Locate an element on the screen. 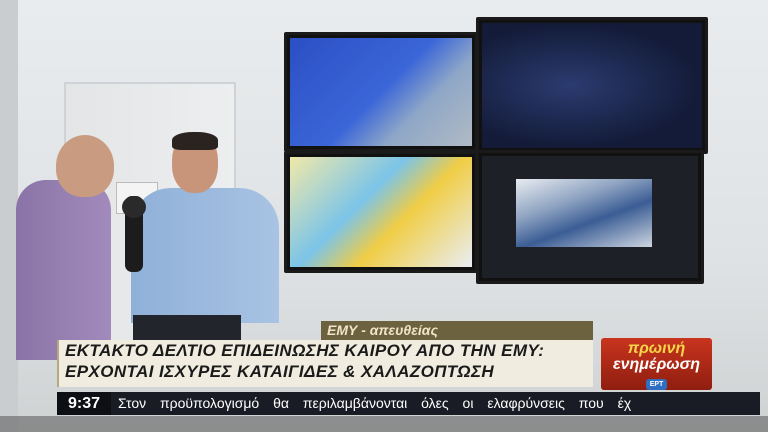  satellite-screen is located at coordinates (590, 217).